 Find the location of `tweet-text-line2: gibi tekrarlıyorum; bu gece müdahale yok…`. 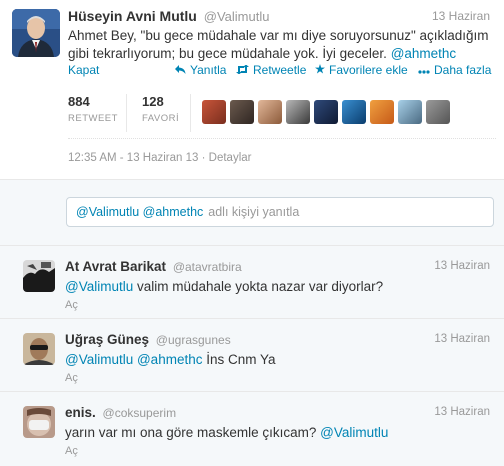

tweet-text-line2: gibi tekrarlıyorum; bu gece müdahale yok… is located at coordinates (280, 54).